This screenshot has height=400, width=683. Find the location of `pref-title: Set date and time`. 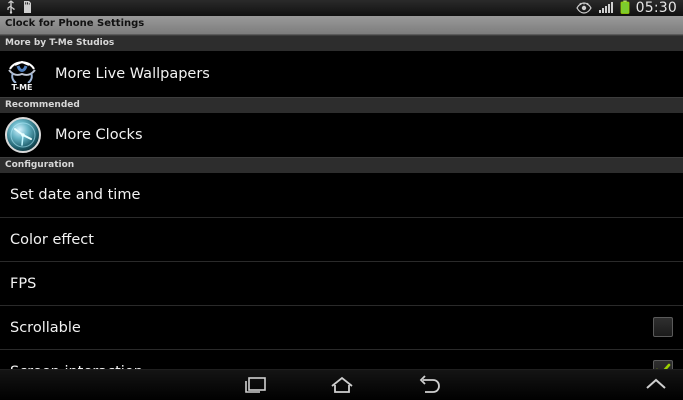

pref-title: Set date and time is located at coordinates (75, 195).